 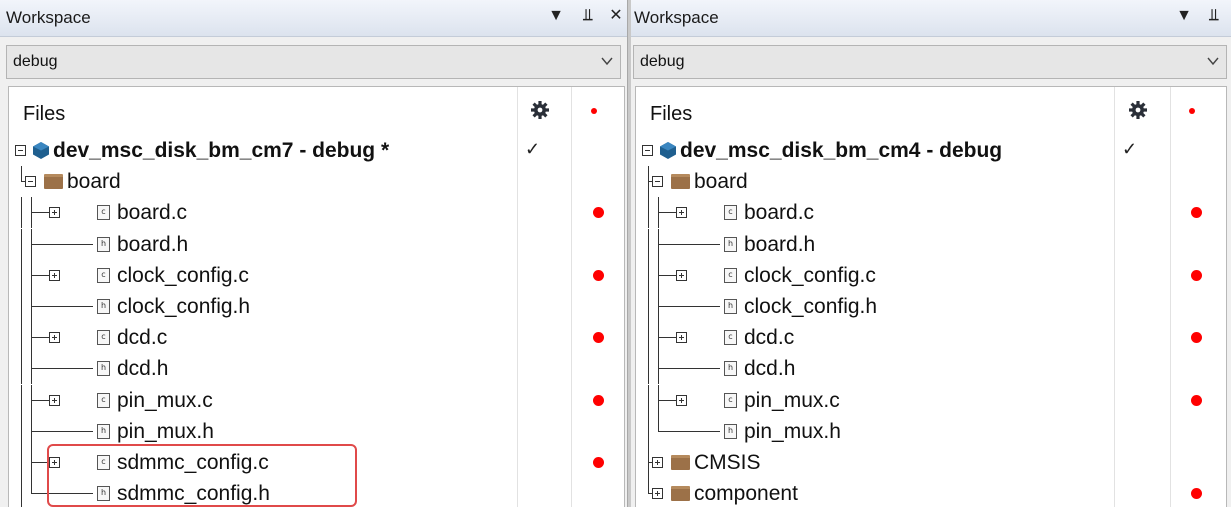 What do you see at coordinates (616, 16) in the screenshot?
I see `close-icon: ✕` at bounding box center [616, 16].